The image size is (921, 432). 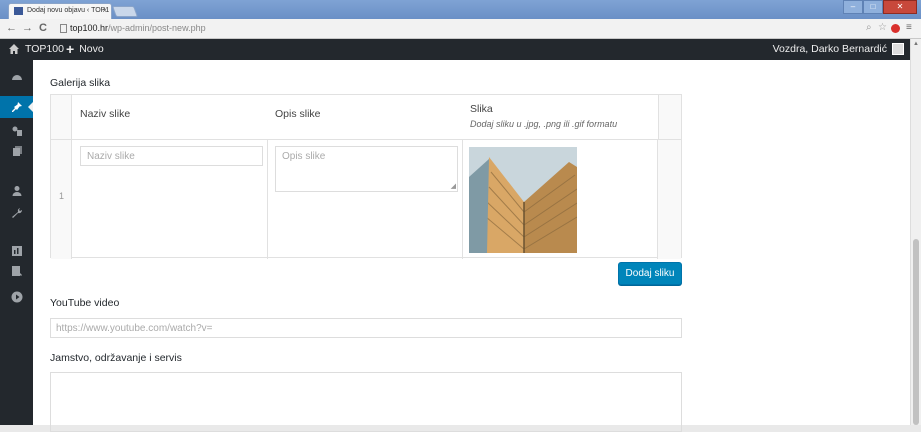 What do you see at coordinates (669, 117) in the screenshot?
I see `header-end-cell` at bounding box center [669, 117].